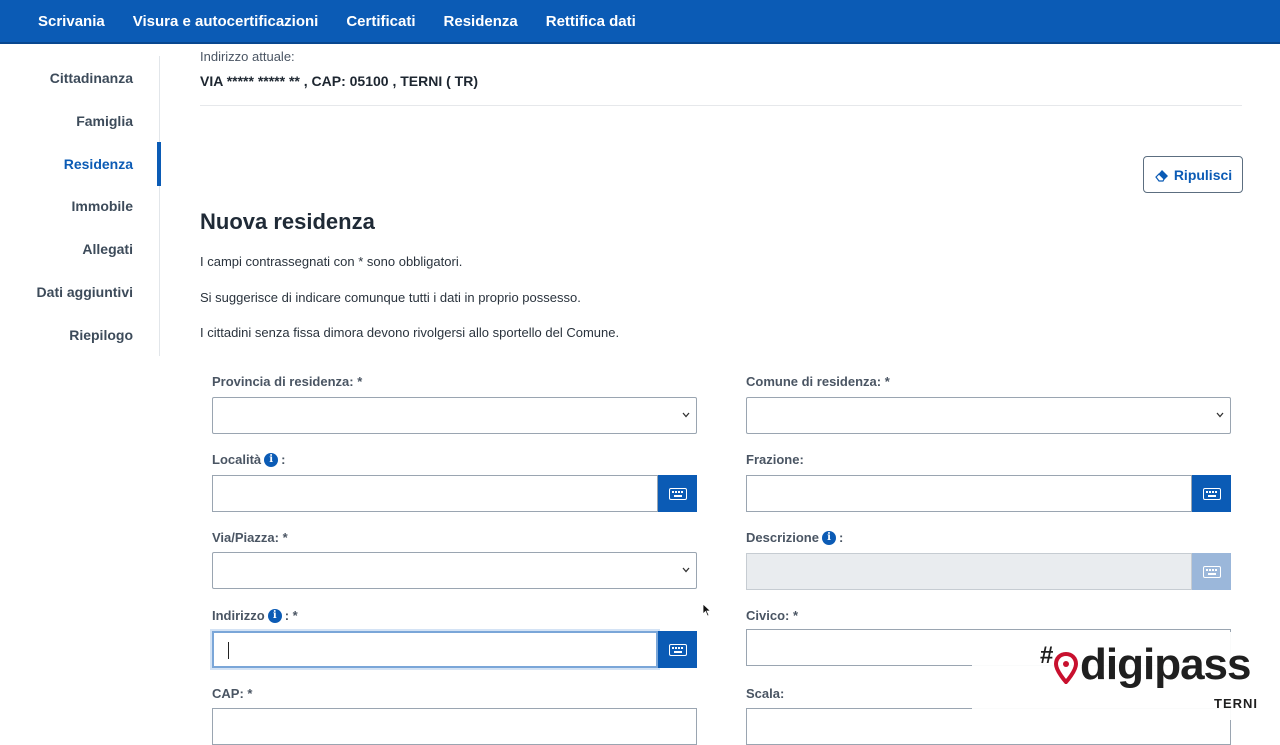  I want to click on logo-brand: digipass, so click(1165, 664).